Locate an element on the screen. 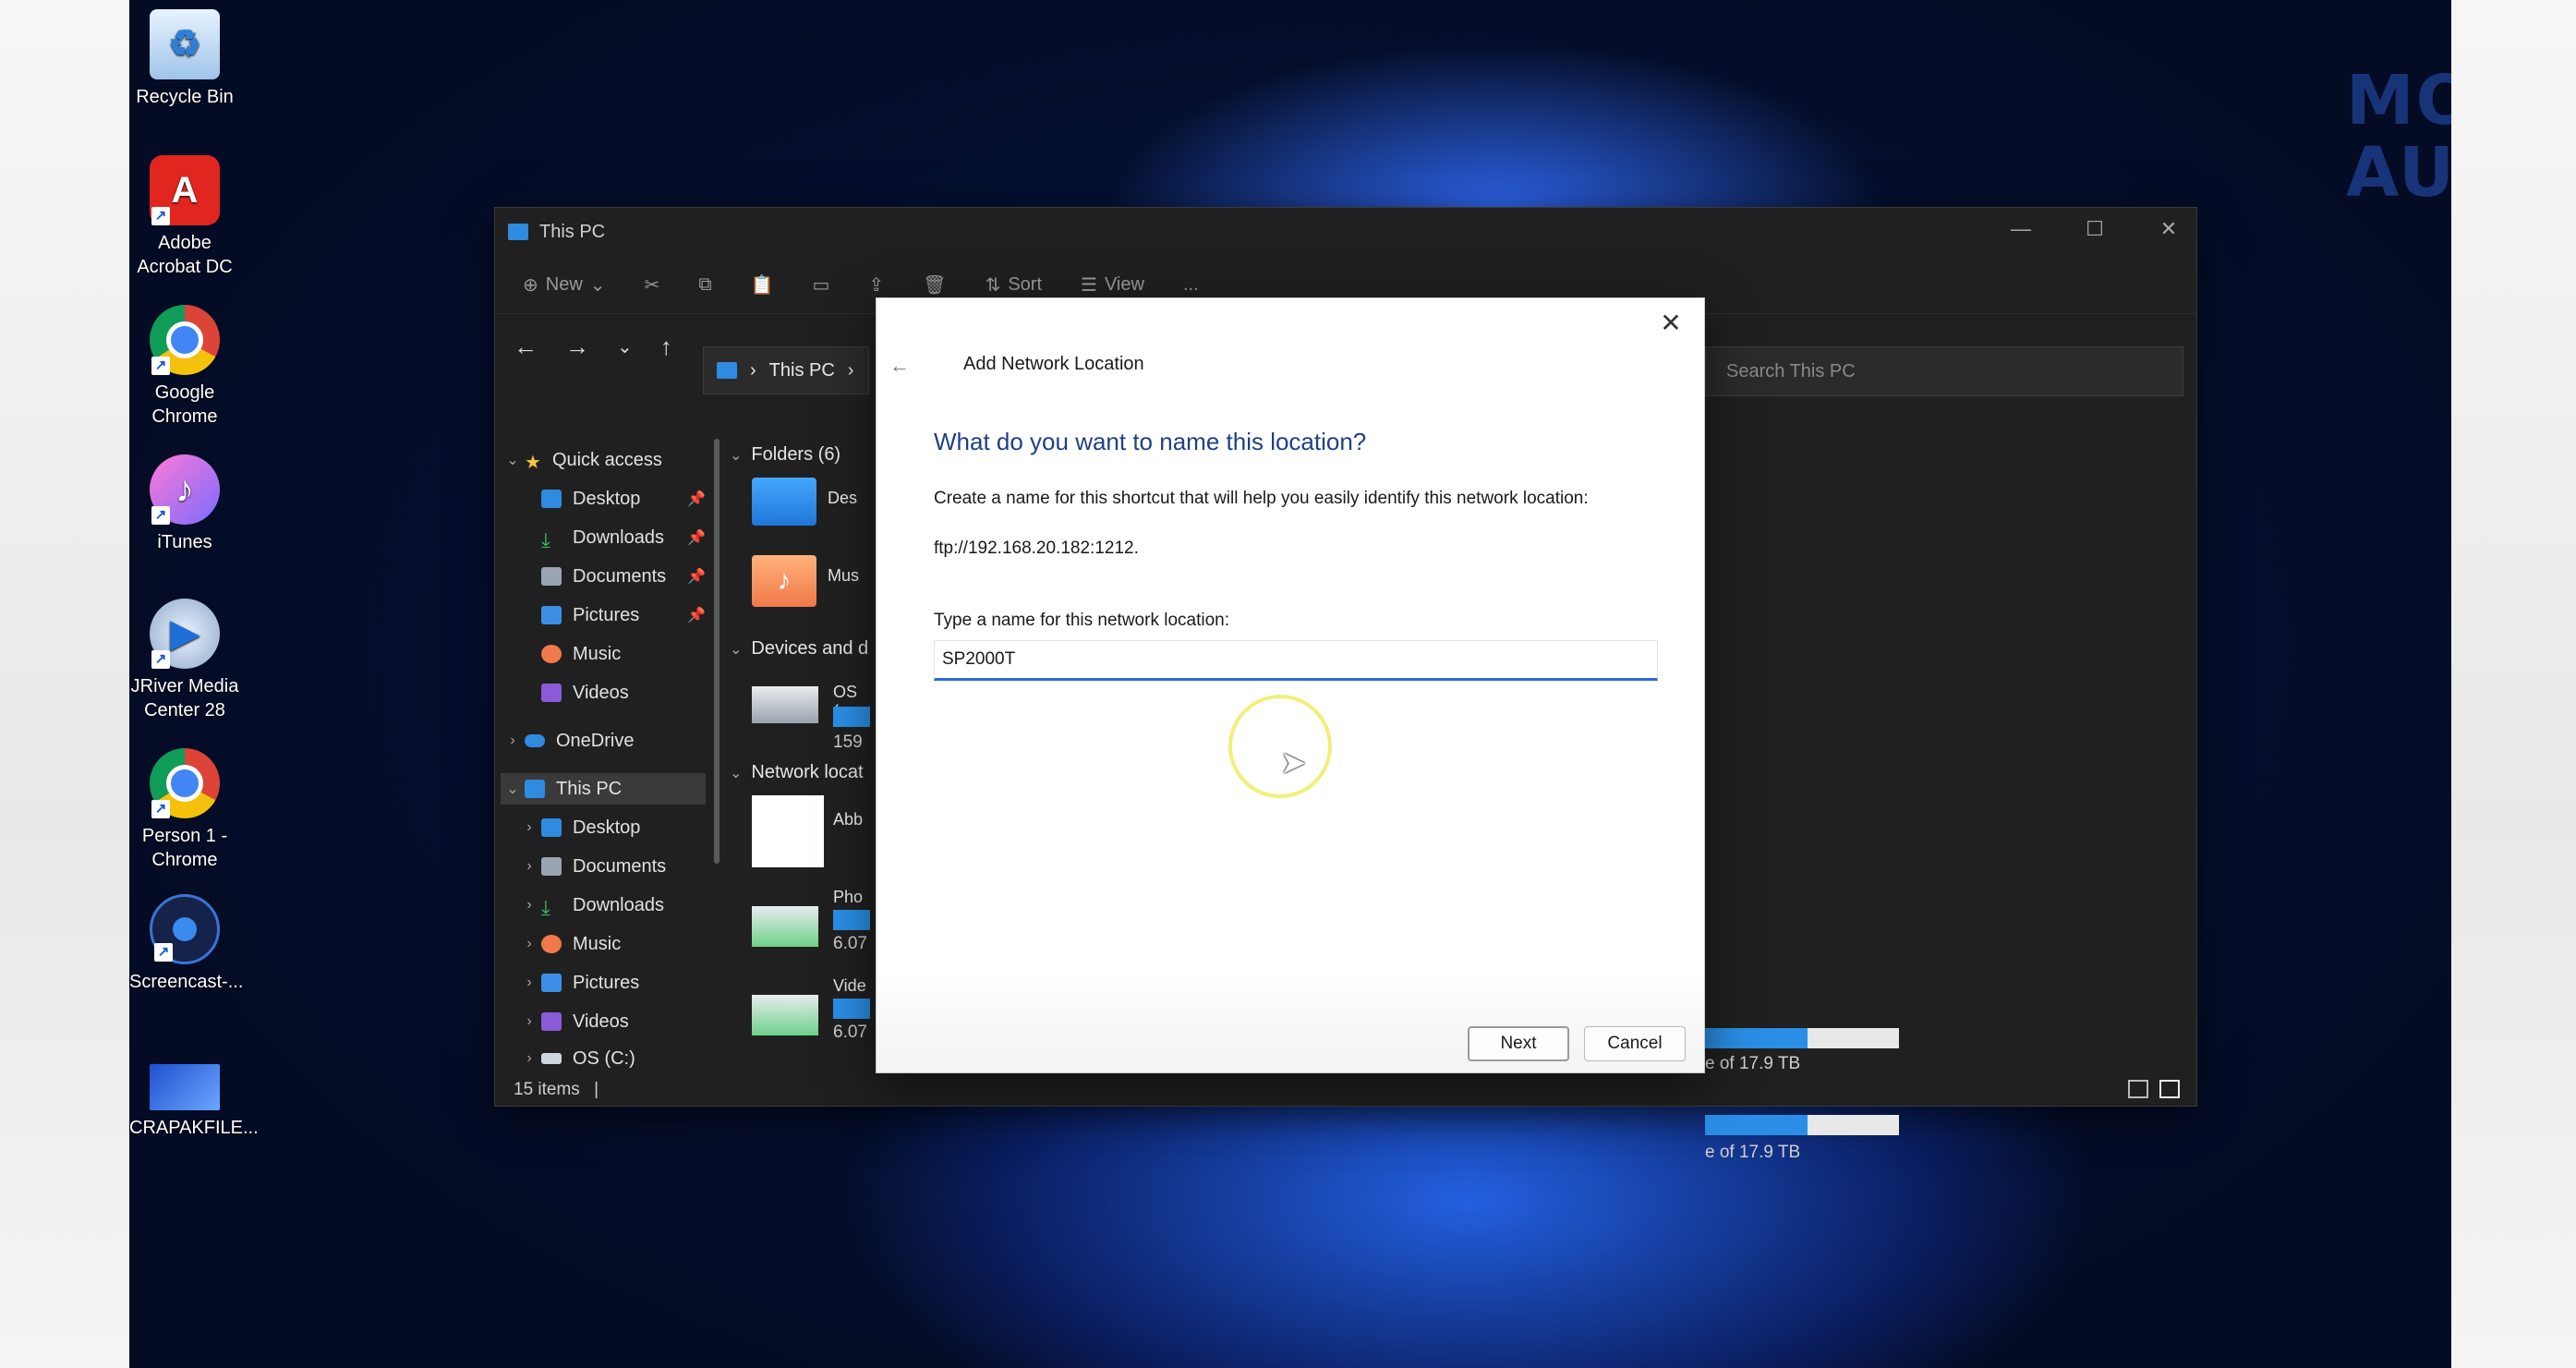  dialog-title: Add Network Location is located at coordinates (1053, 364).